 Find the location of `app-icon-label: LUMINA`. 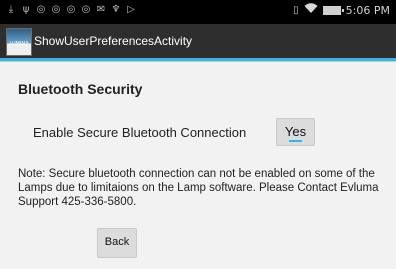

app-icon-label: LUMINA is located at coordinates (19, 44).